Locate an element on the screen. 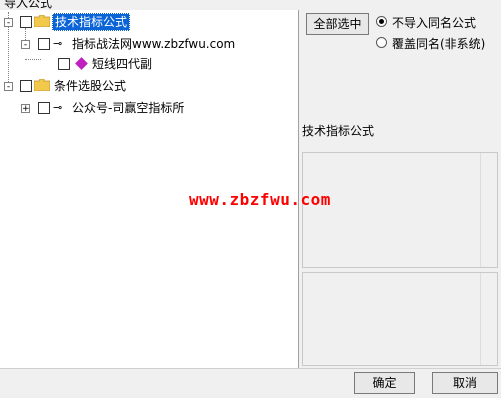 This screenshot has height=398, width=501. detail-scrollbar is located at coordinates (488, 319).